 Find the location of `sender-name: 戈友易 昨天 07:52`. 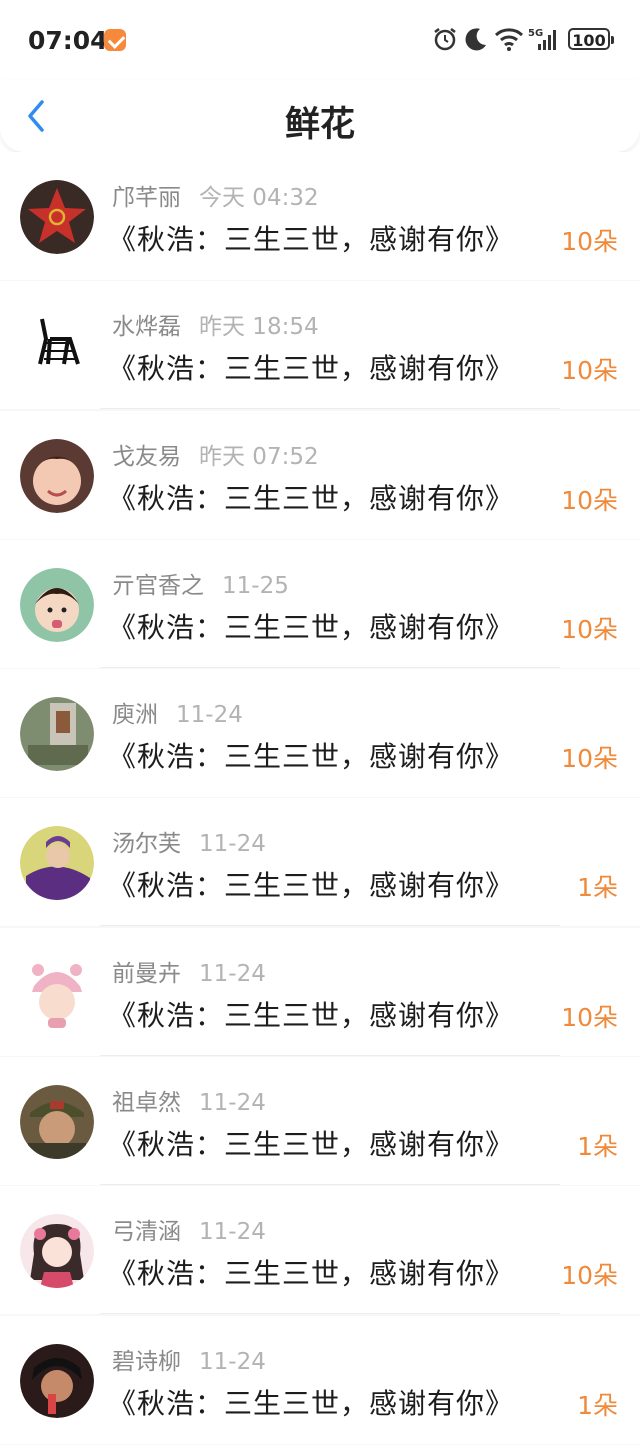

sender-name: 戈友易 昨天 07:52 is located at coordinates (215, 456).